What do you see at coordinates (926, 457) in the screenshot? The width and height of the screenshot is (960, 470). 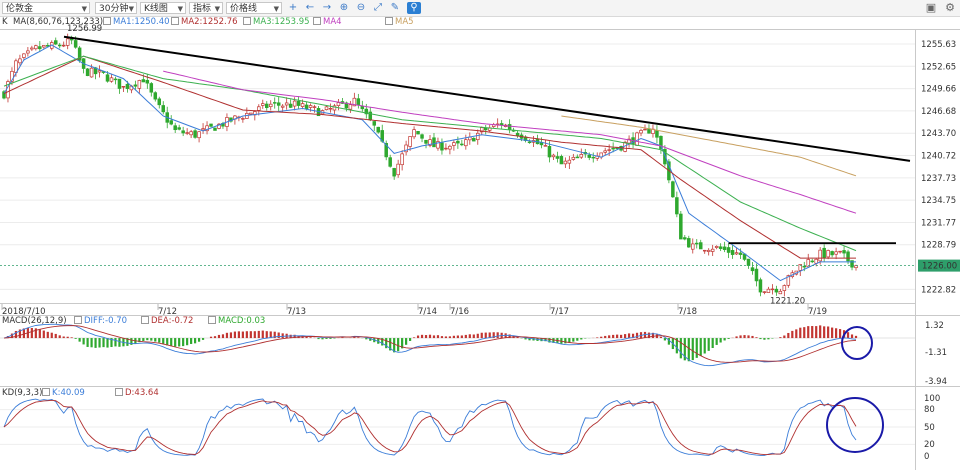 I see `kd-tick: 0` at bounding box center [926, 457].